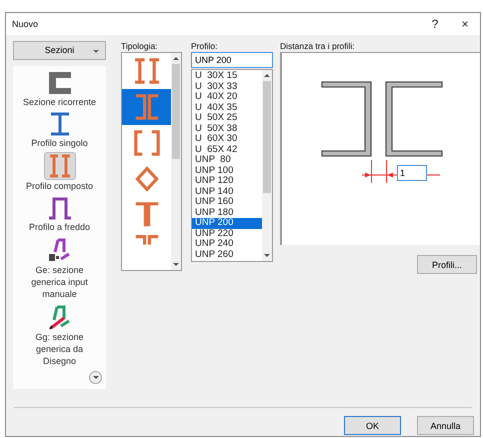 The width and height of the screenshot is (483, 438). Describe the element at coordinates (435, 24) in the screenshot. I see `help-button: ?` at that location.